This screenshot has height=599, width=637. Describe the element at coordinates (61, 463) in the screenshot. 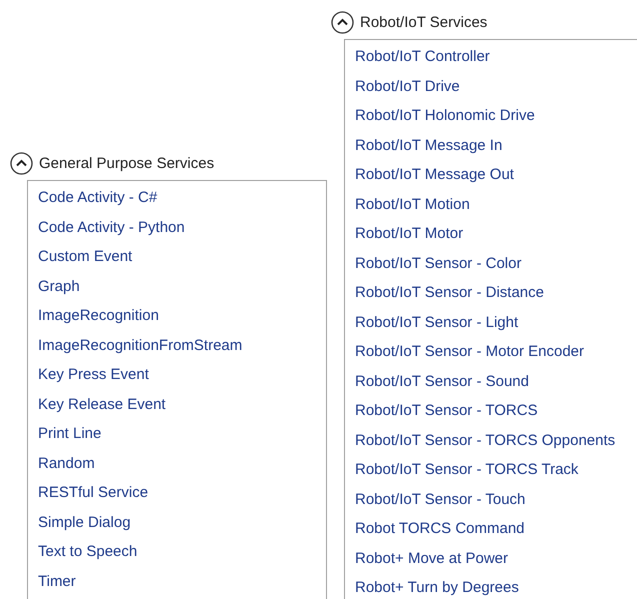

I see `list-item: Random` at that location.